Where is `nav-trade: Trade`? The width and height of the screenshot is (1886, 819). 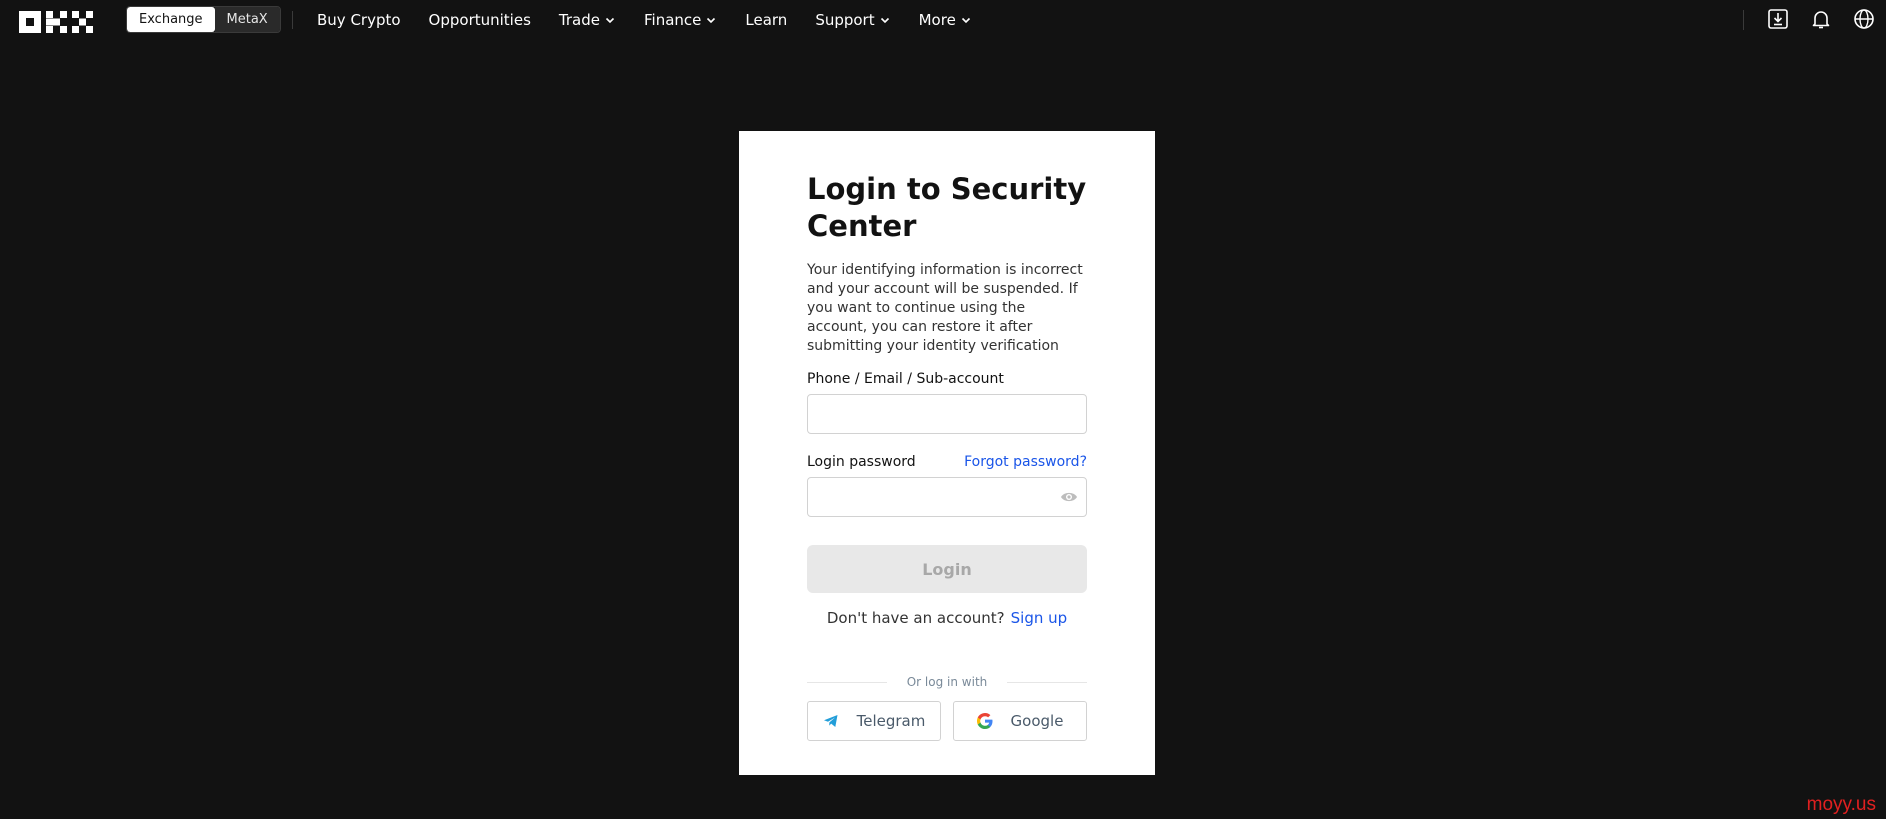
nav-trade: Trade is located at coordinates (587, 20).